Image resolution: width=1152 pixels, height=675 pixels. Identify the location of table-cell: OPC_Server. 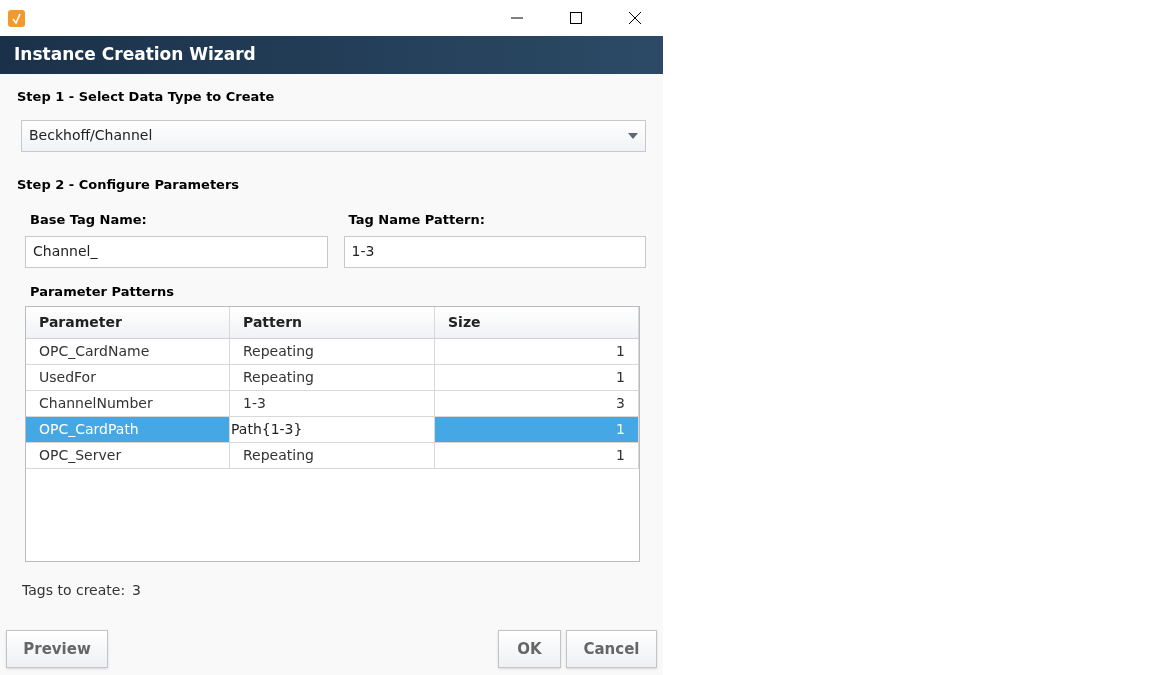
(128, 455).